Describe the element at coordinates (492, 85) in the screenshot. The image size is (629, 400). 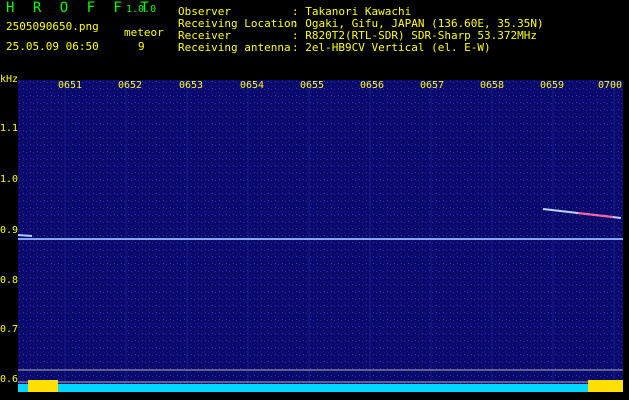
I see `x-tick-0658: 0658` at that location.